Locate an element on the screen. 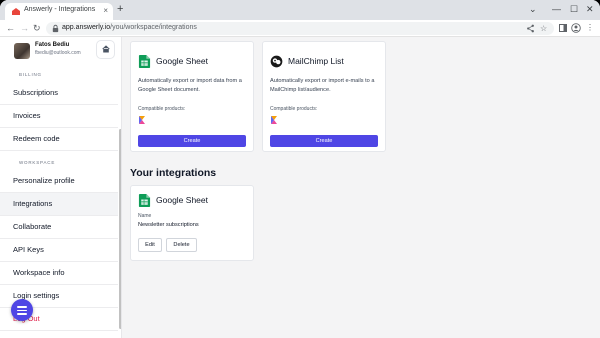 This screenshot has height=338, width=600. sidebar-item-invoices: Invoices is located at coordinates (59, 116).